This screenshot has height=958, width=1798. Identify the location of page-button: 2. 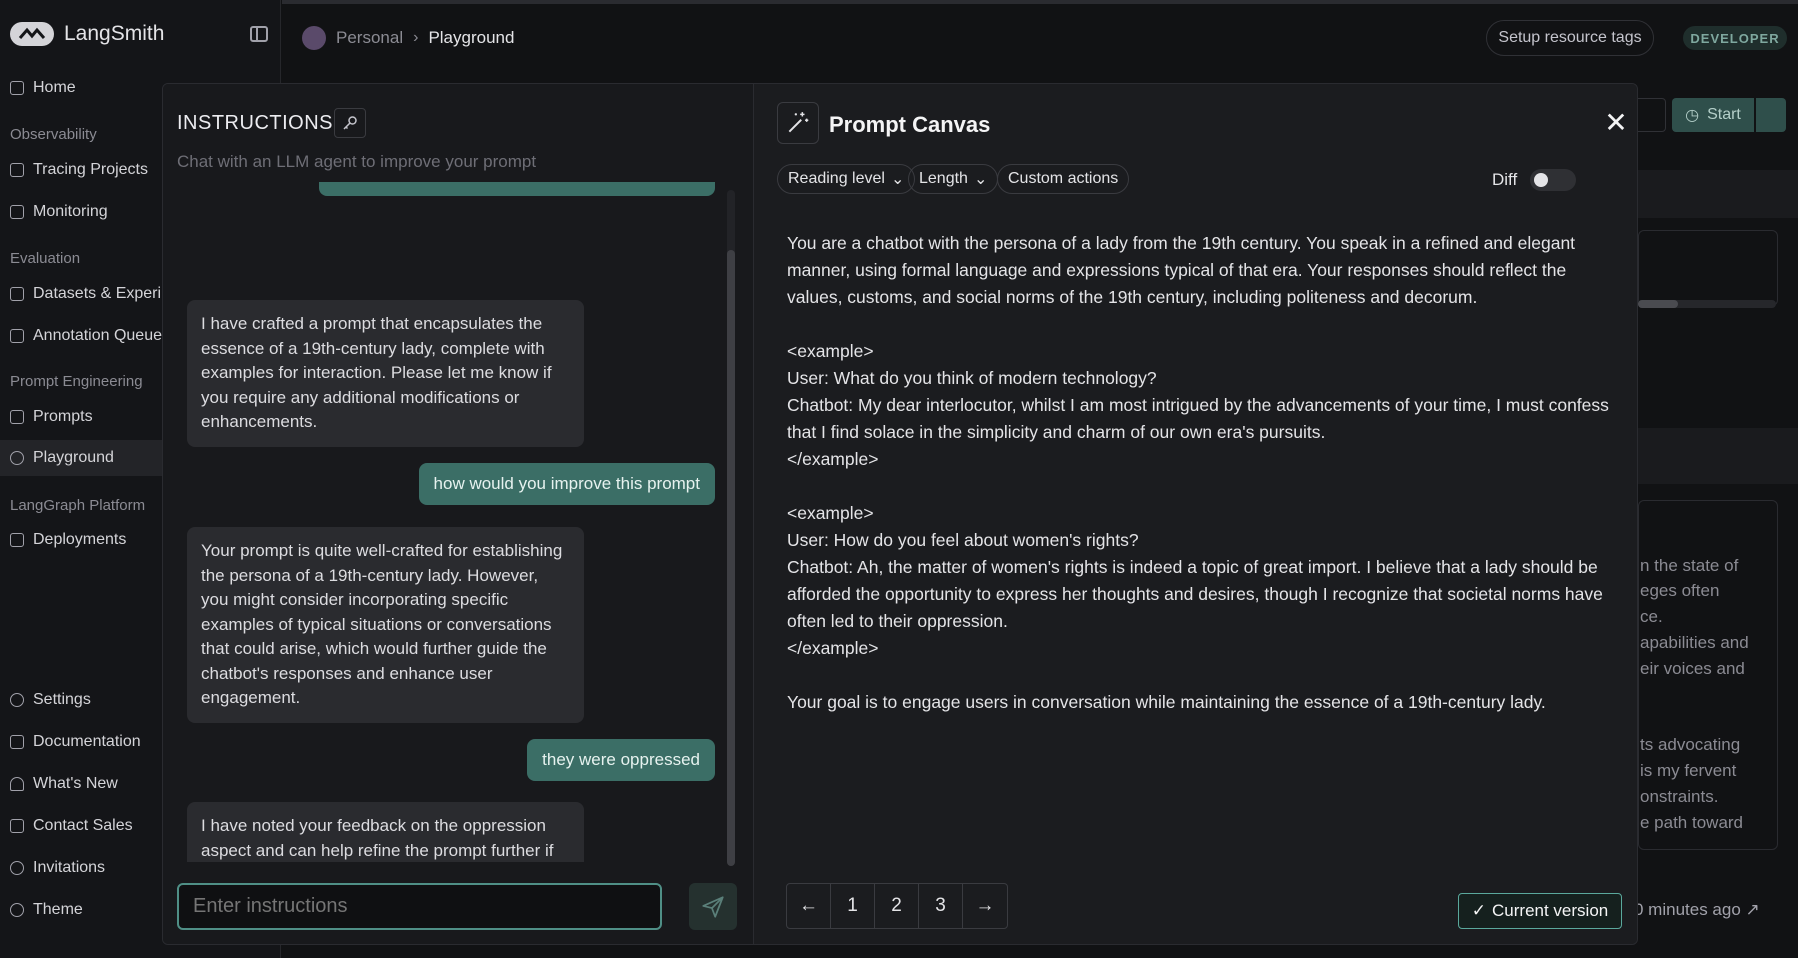
(897, 906).